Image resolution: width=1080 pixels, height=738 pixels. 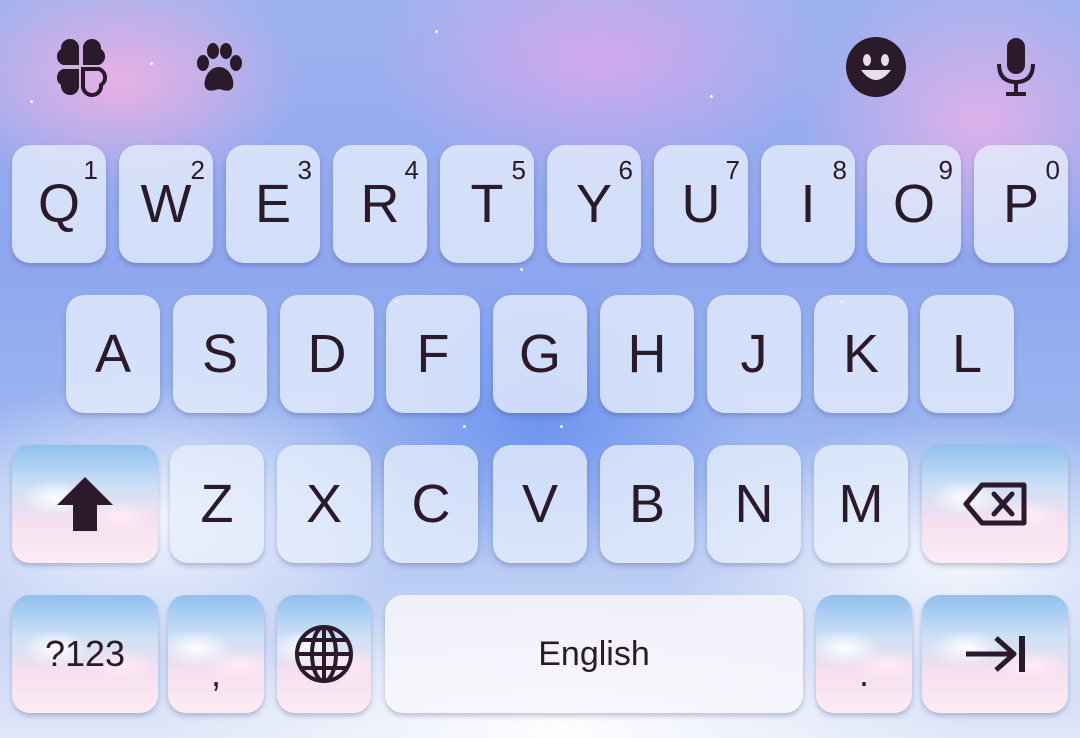 I want to click on key-j: J, so click(x=754, y=354).